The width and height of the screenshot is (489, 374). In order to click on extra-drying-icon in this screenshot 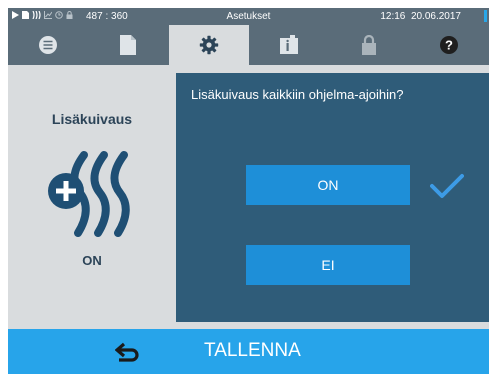, I will do `click(89, 194)`.